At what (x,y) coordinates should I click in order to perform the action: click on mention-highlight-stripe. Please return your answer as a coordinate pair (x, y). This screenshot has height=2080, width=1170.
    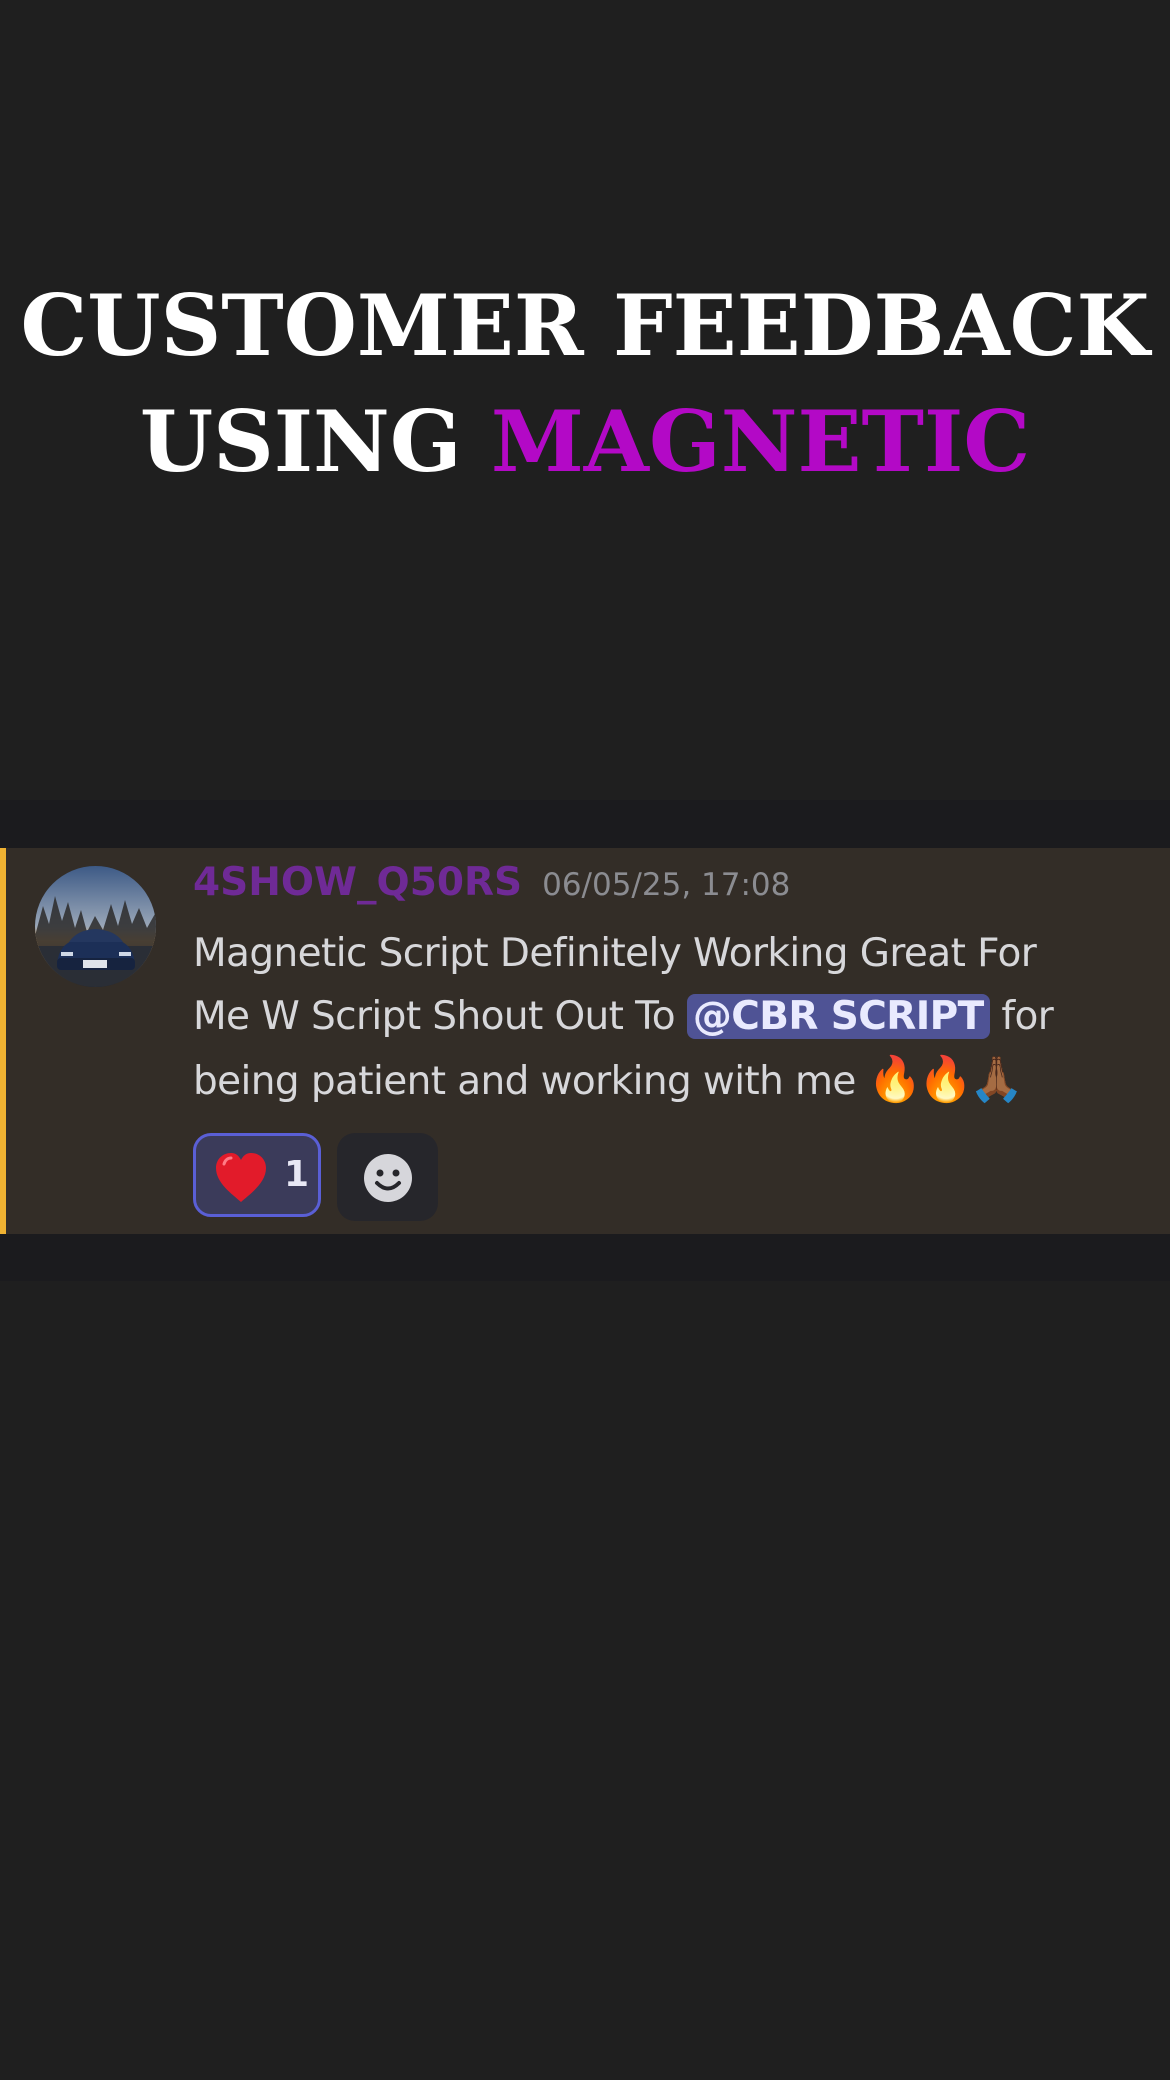
    Looking at the image, I should click on (3, 1041).